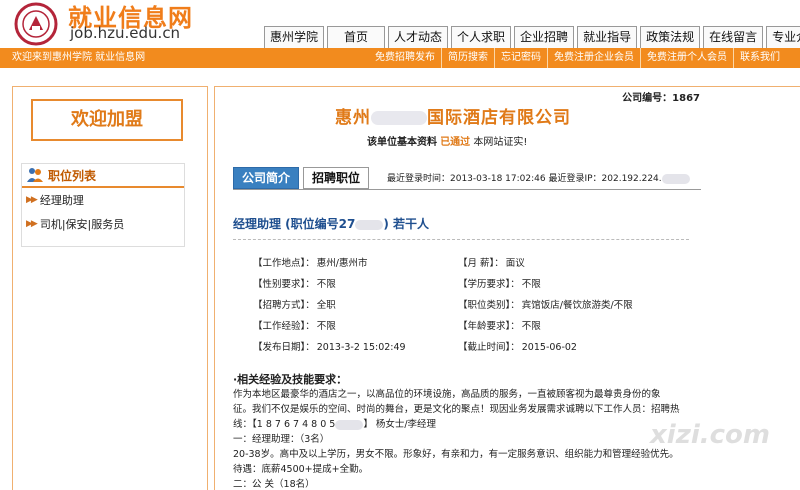 The width and height of the screenshot is (800, 490). I want to click on job-list-header: 职位列表, so click(103, 176).